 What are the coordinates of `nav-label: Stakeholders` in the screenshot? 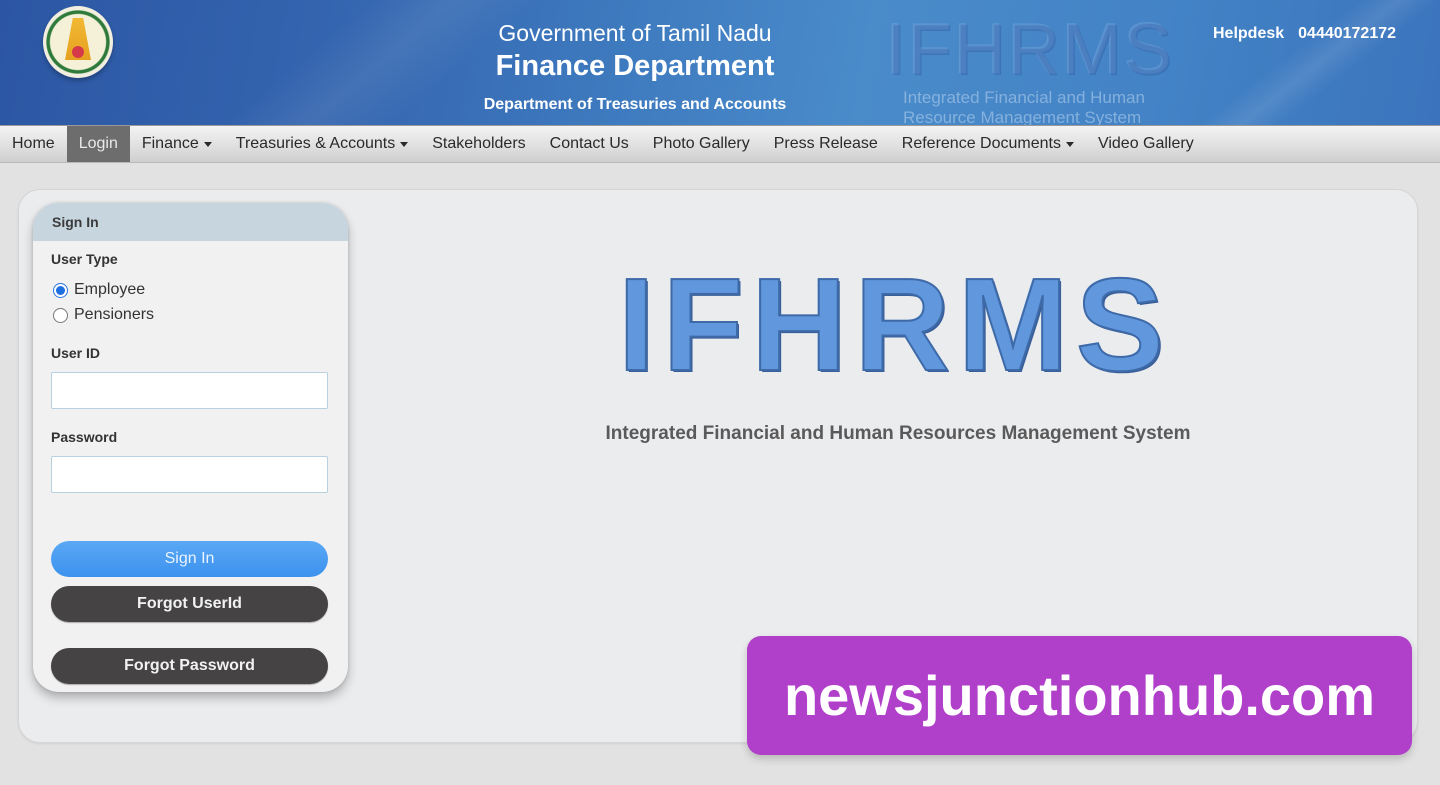 It's located at (479, 143).